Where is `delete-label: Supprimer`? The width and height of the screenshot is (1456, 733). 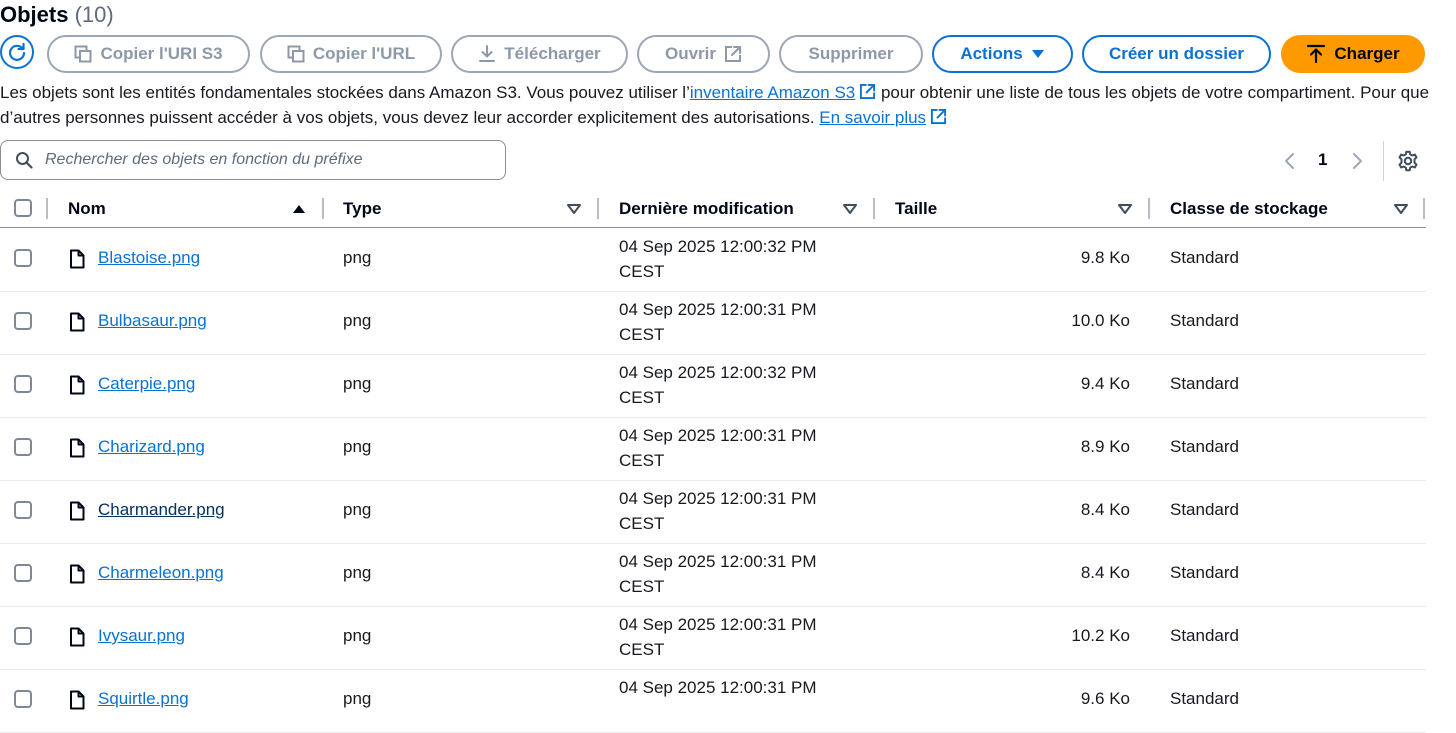
delete-label: Supprimer is located at coordinates (851, 53).